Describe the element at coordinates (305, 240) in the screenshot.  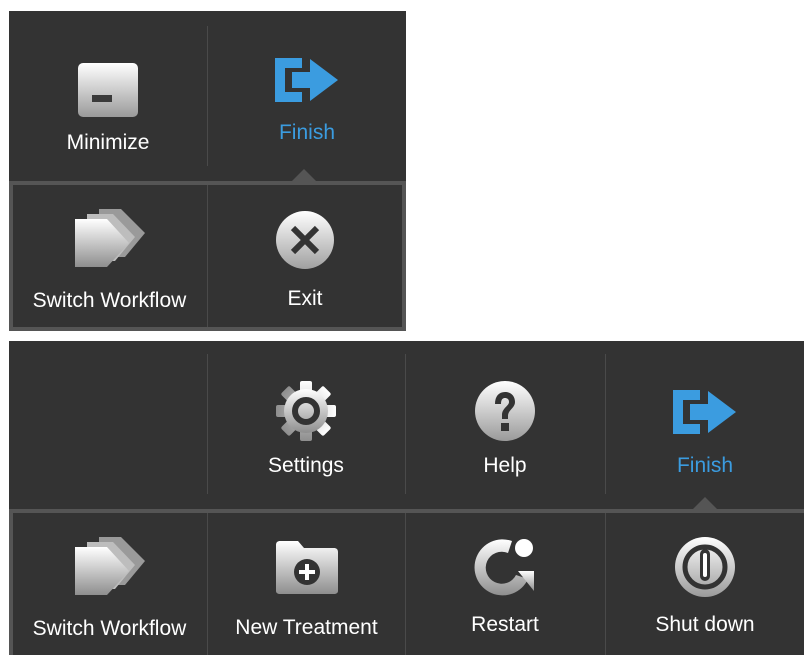
I see `exit-icon` at that location.